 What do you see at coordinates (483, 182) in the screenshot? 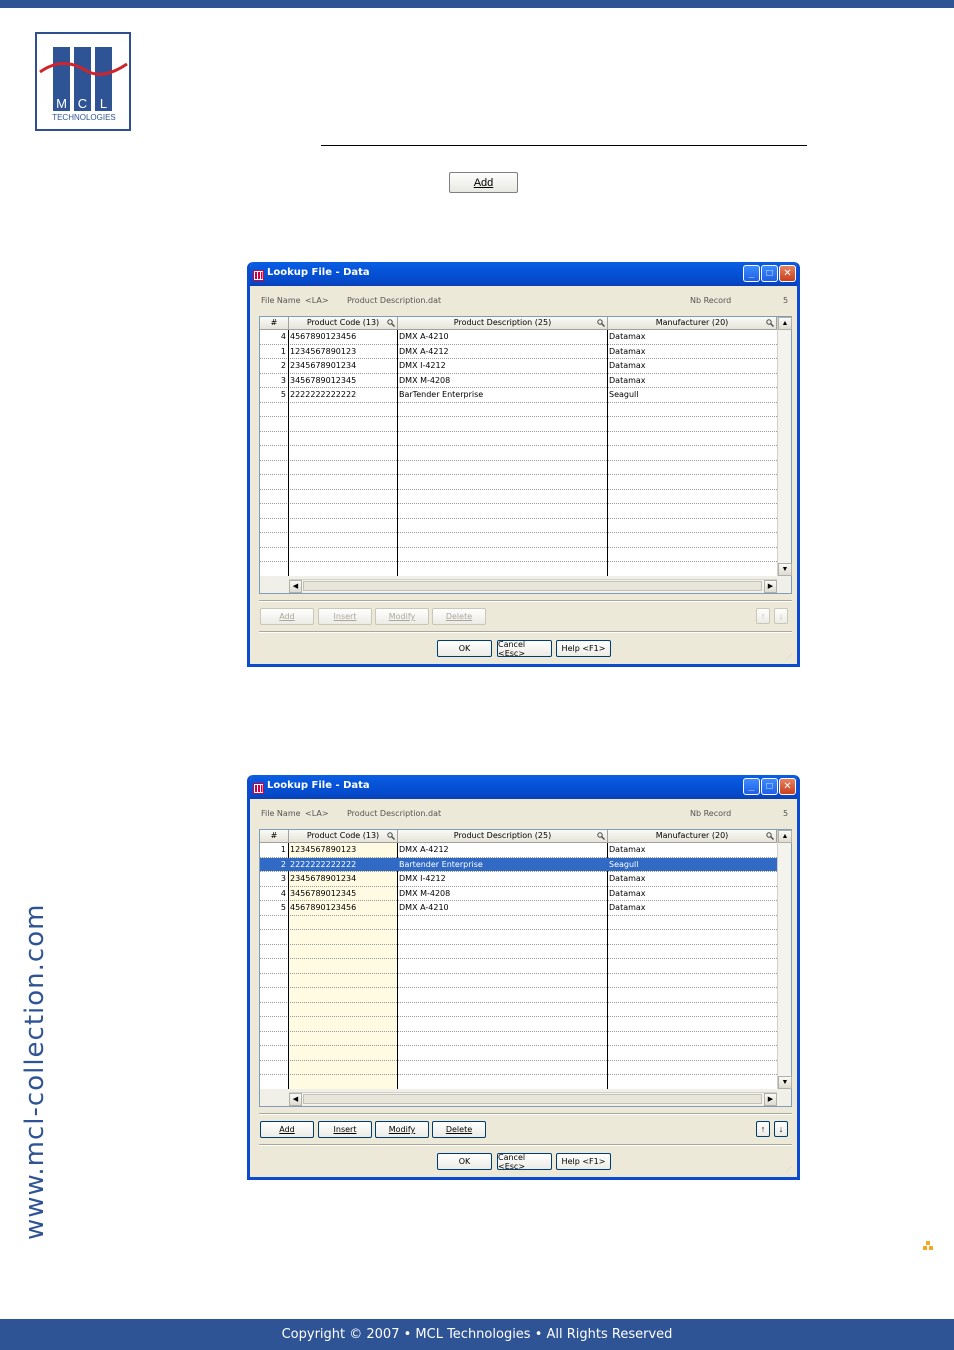
I see `doc-add-button: Add` at bounding box center [483, 182].